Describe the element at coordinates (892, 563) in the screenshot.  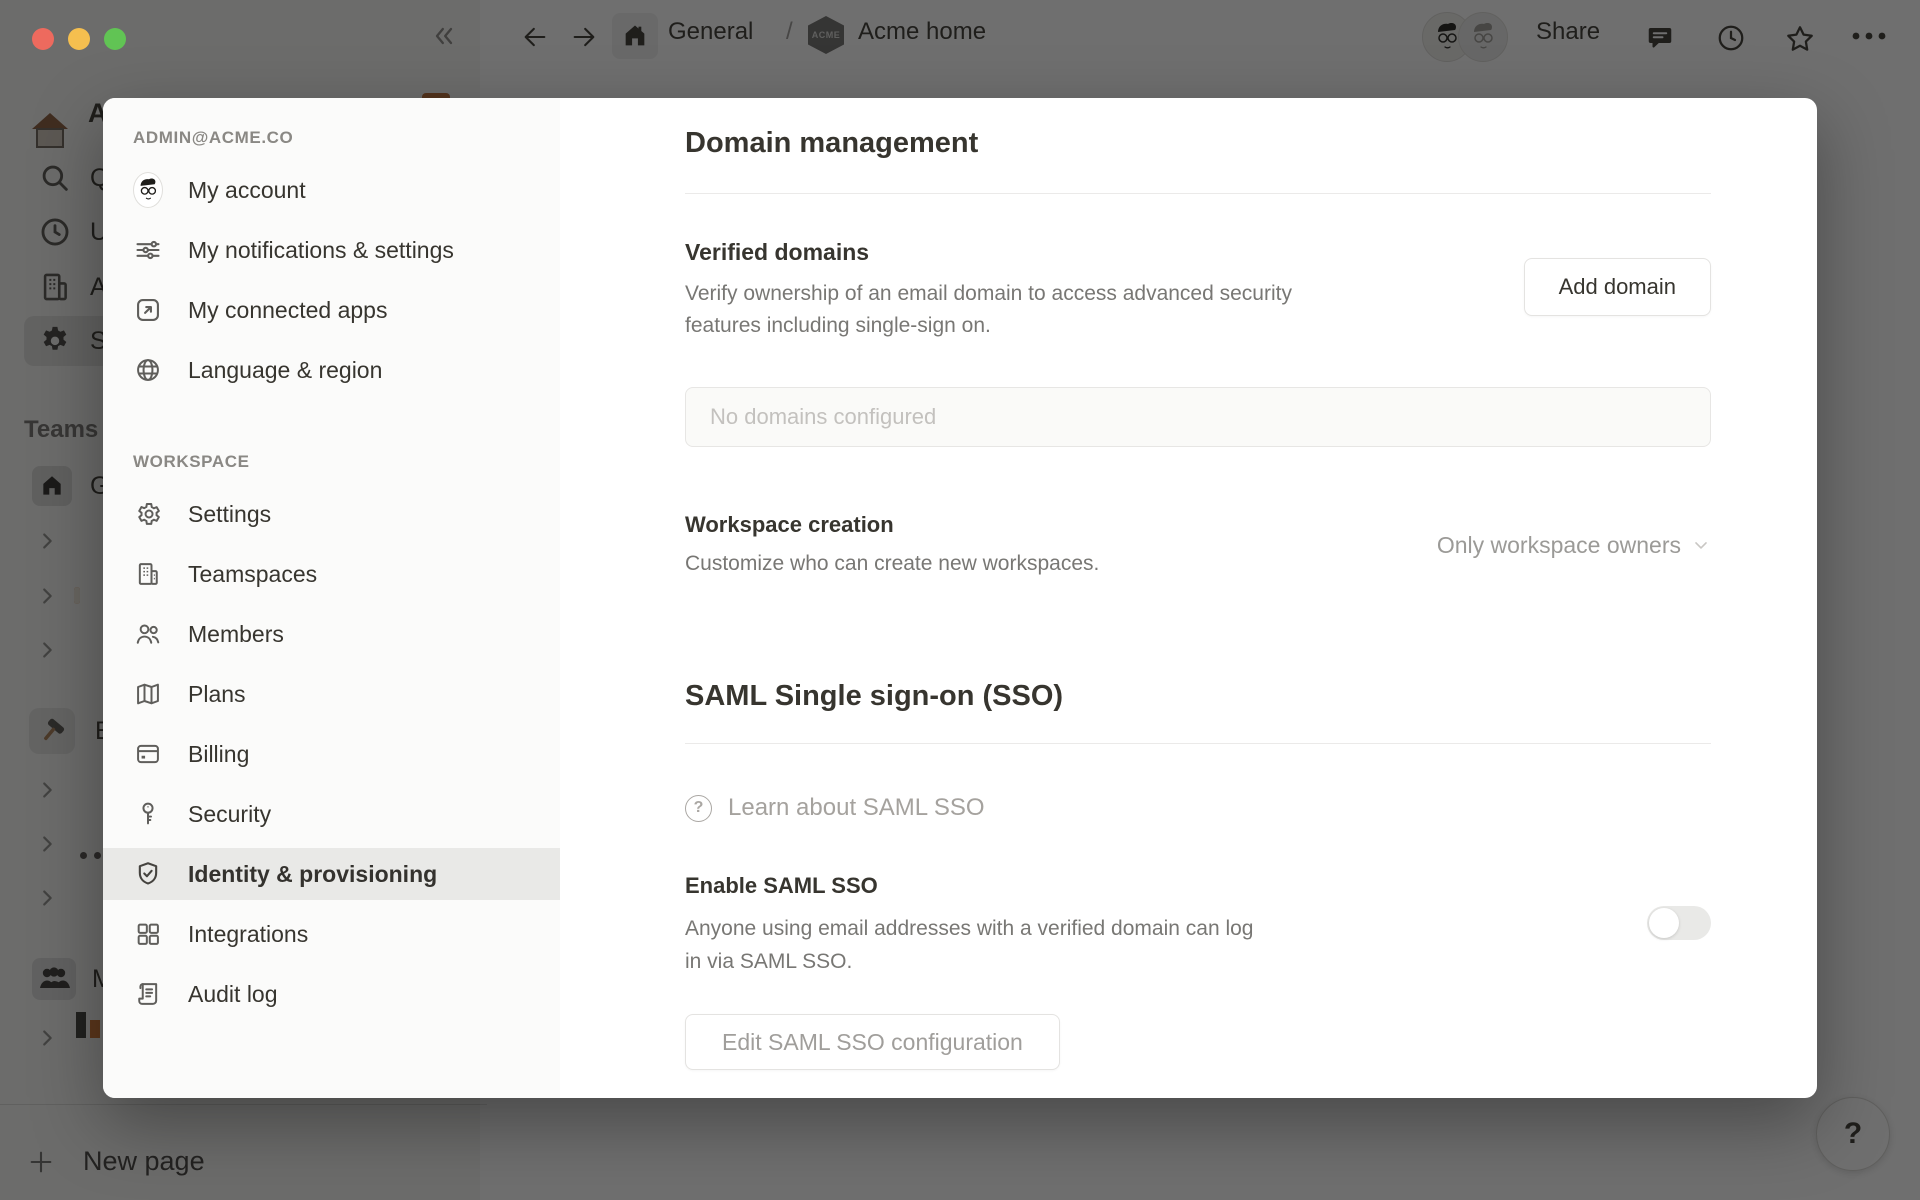
I see `workspace-creation-description: Customize who can create new workspaces.` at that location.